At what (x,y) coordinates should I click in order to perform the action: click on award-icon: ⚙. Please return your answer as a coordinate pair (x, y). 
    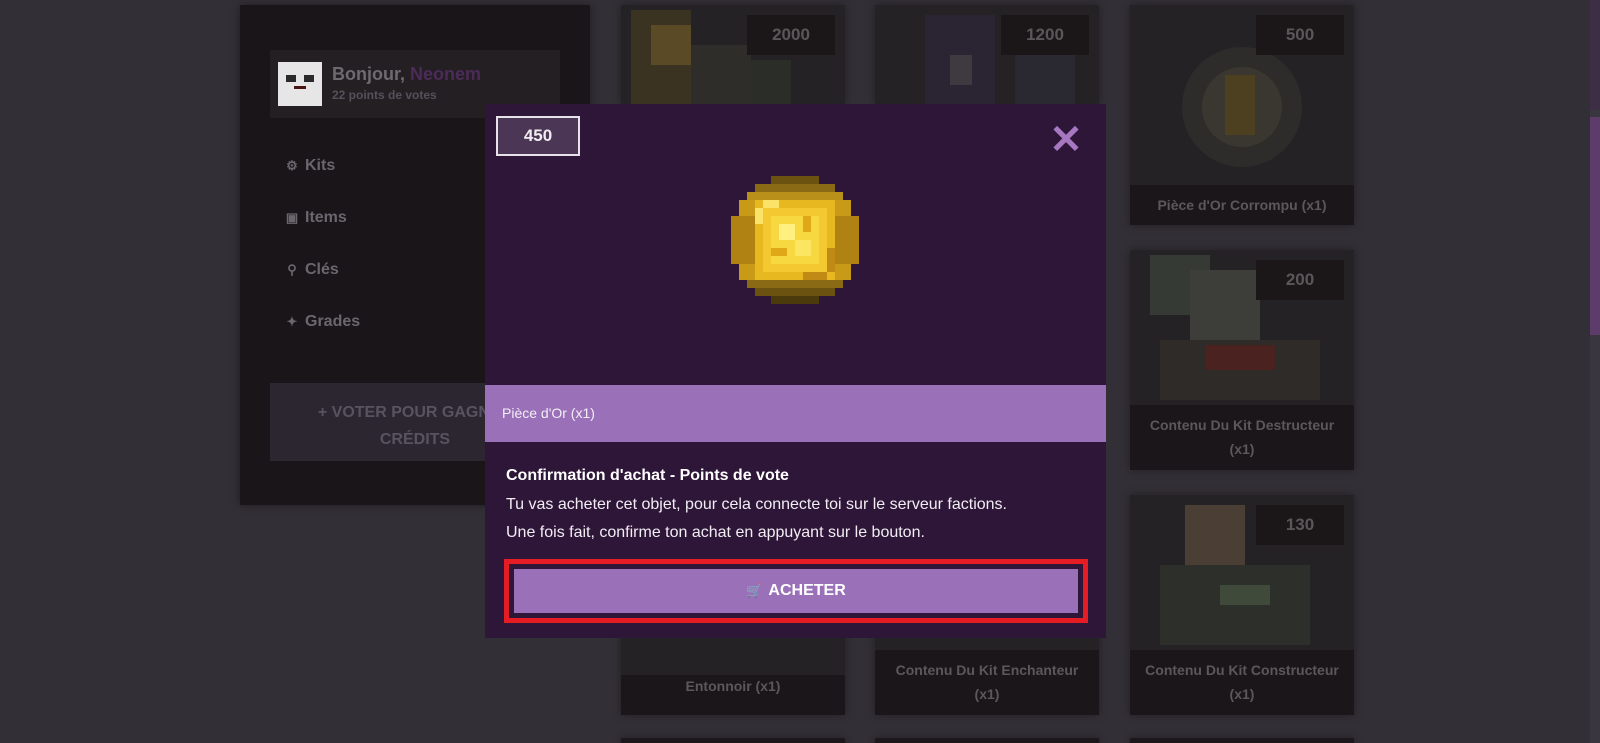
    Looking at the image, I should click on (292, 165).